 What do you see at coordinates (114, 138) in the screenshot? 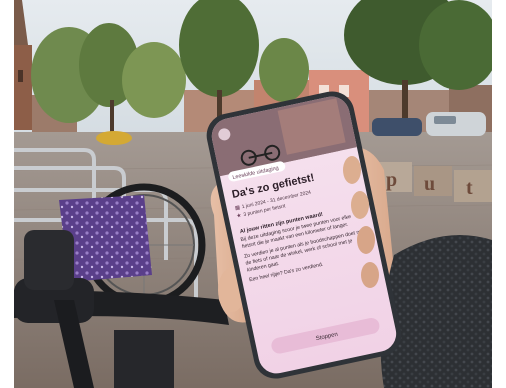
I see `flower-planter` at bounding box center [114, 138].